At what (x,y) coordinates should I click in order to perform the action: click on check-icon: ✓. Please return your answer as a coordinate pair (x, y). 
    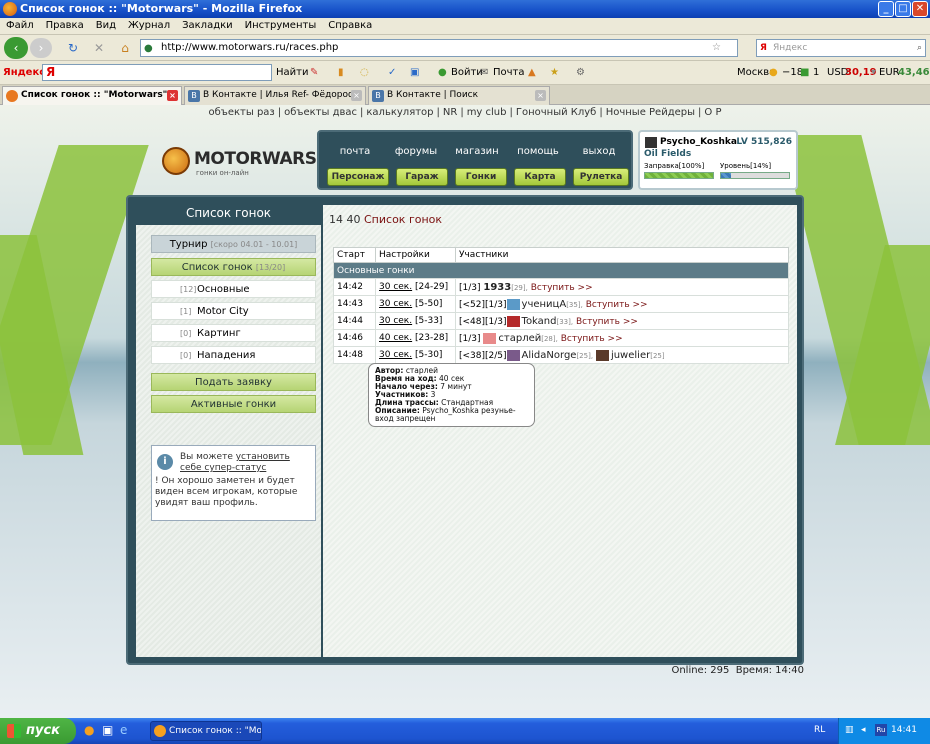
    Looking at the image, I should click on (392, 72).